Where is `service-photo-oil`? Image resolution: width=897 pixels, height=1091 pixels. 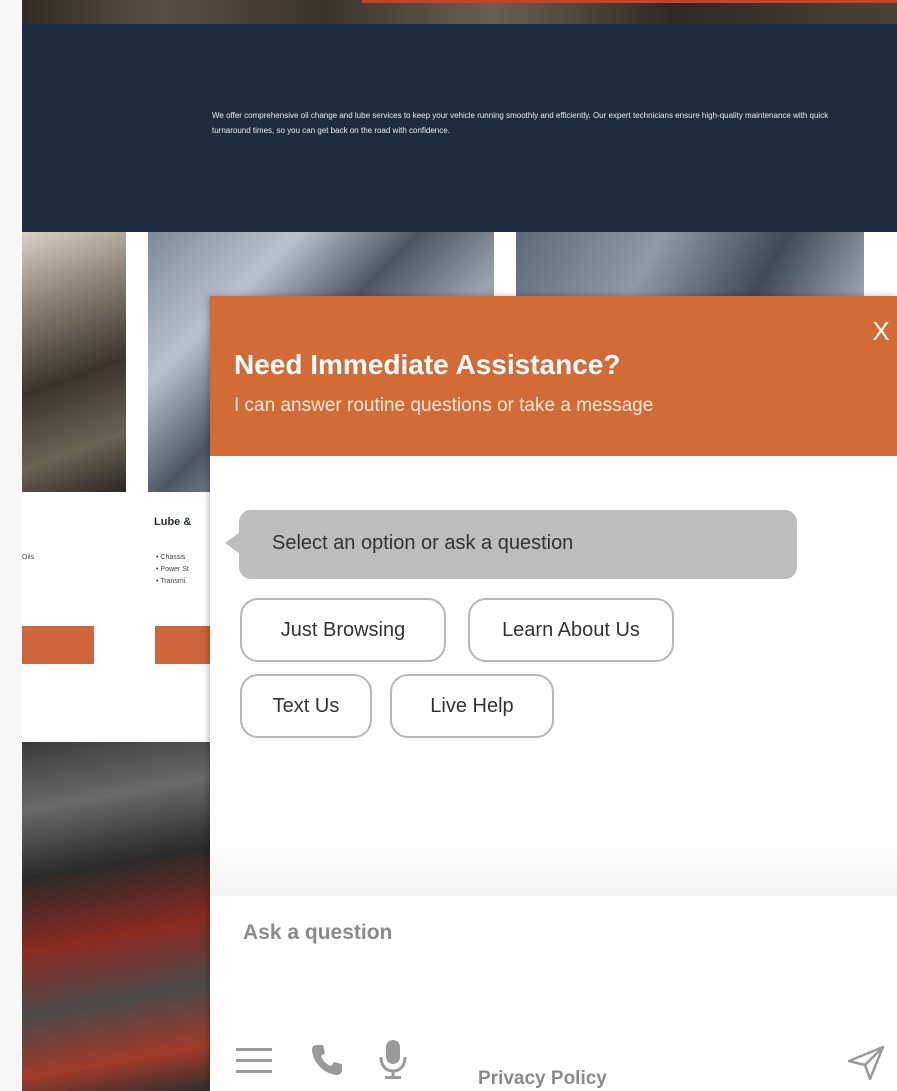
service-photo-oil is located at coordinates (74, 362).